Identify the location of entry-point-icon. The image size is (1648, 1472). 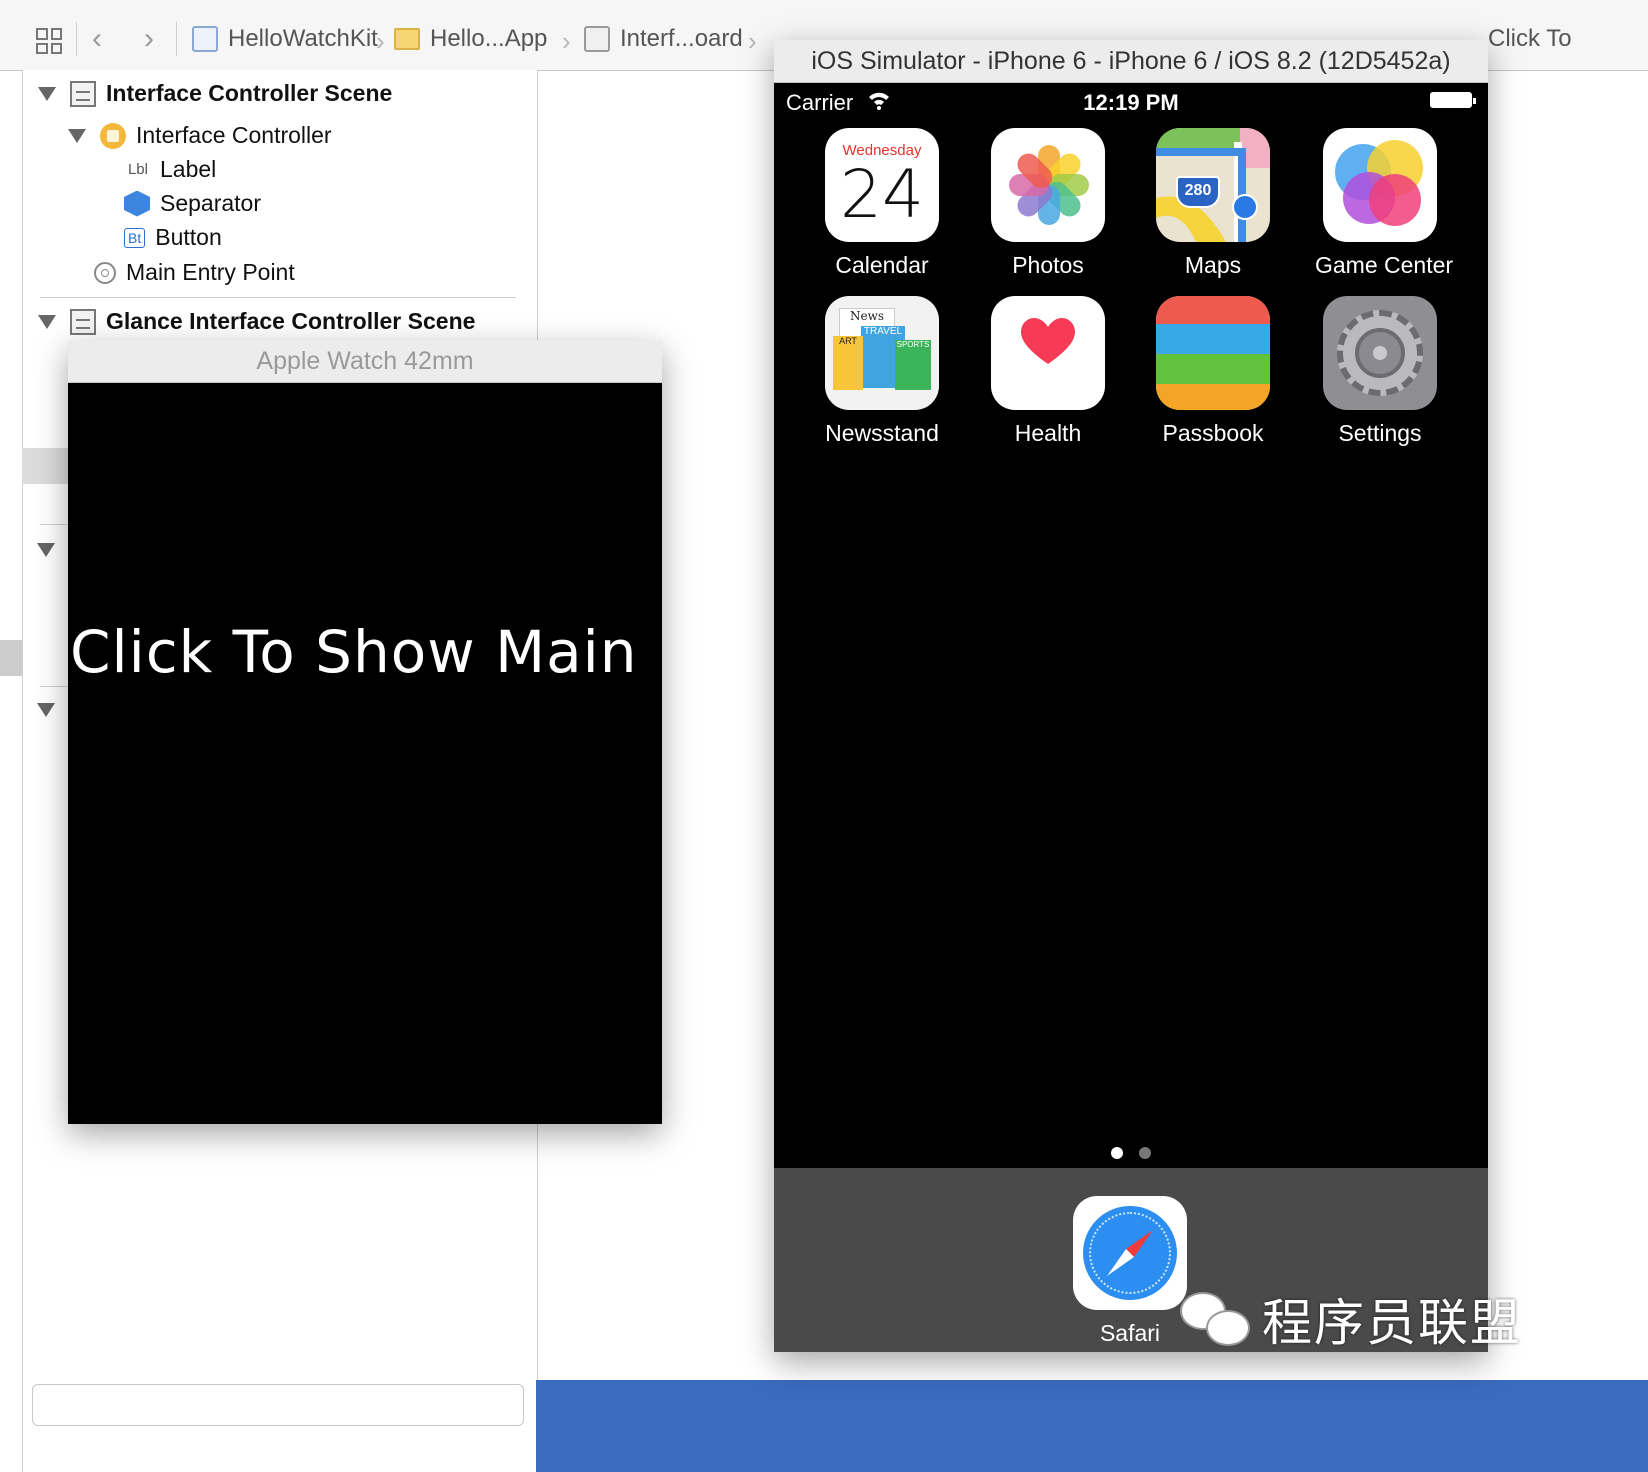
(105, 272).